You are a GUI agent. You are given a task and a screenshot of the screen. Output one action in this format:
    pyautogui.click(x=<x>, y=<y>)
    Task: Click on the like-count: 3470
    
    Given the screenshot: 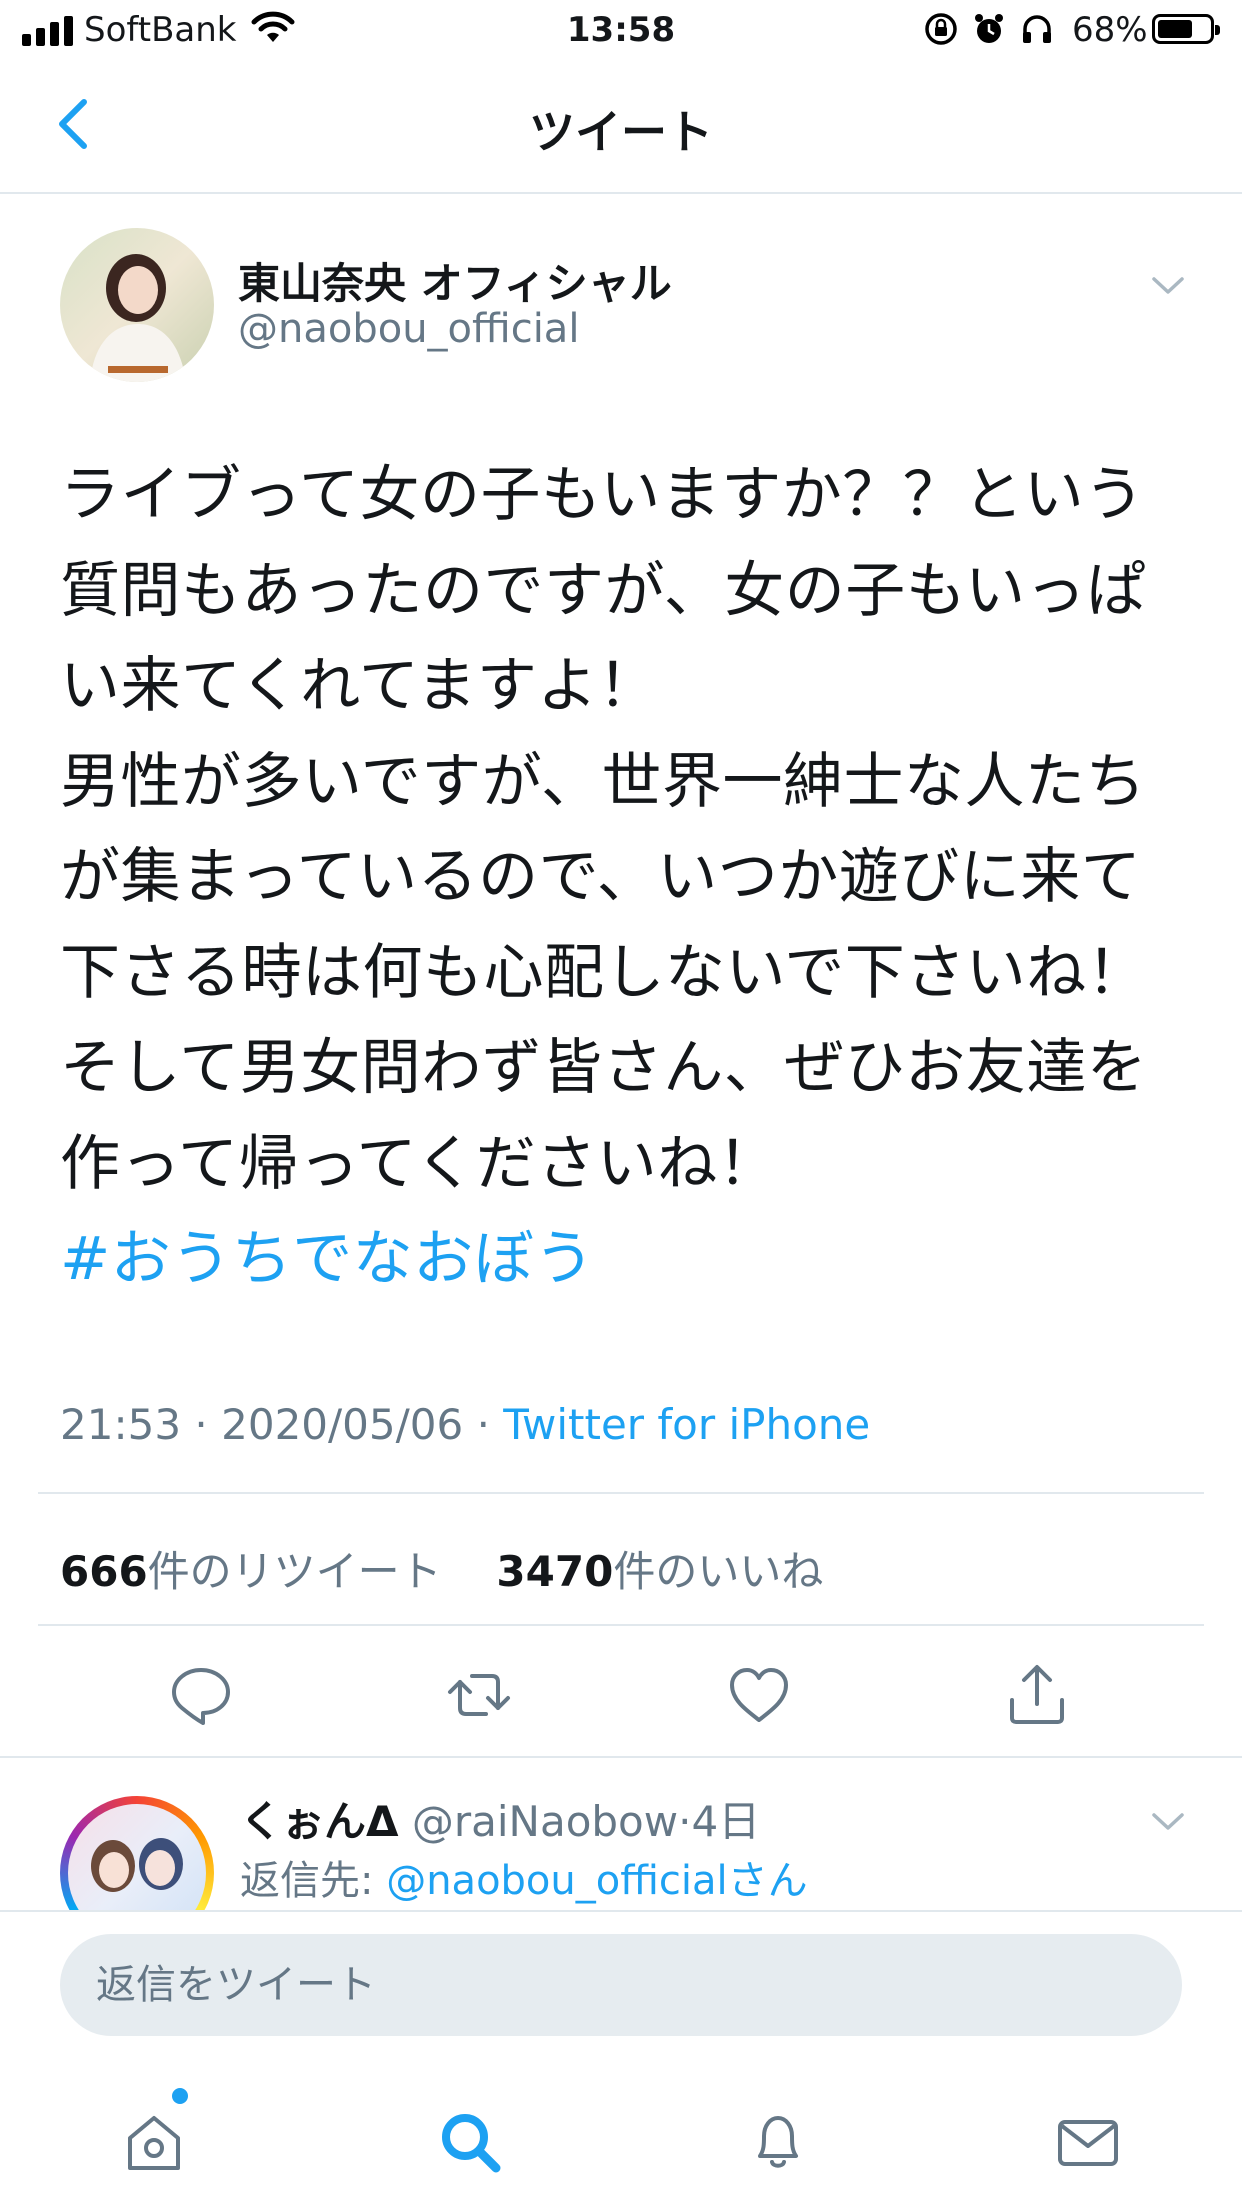 What is the action you would take?
    pyautogui.click(x=555, y=1571)
    